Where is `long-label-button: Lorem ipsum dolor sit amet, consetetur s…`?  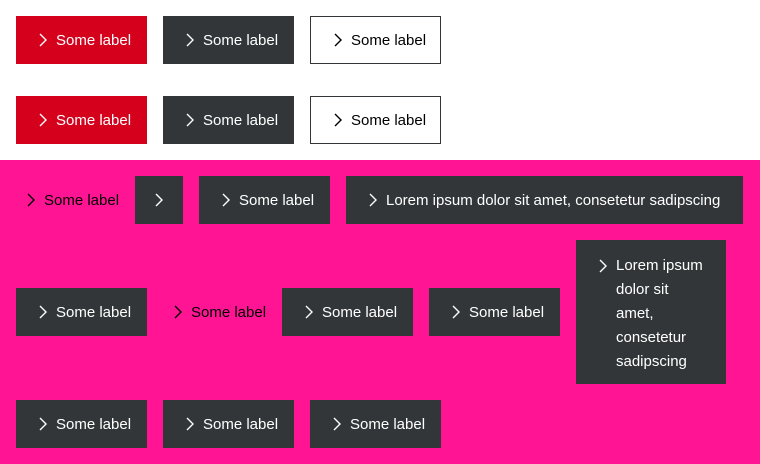
long-label-button: Lorem ipsum dolor sit amet, consetetur s… is located at coordinates (544, 200).